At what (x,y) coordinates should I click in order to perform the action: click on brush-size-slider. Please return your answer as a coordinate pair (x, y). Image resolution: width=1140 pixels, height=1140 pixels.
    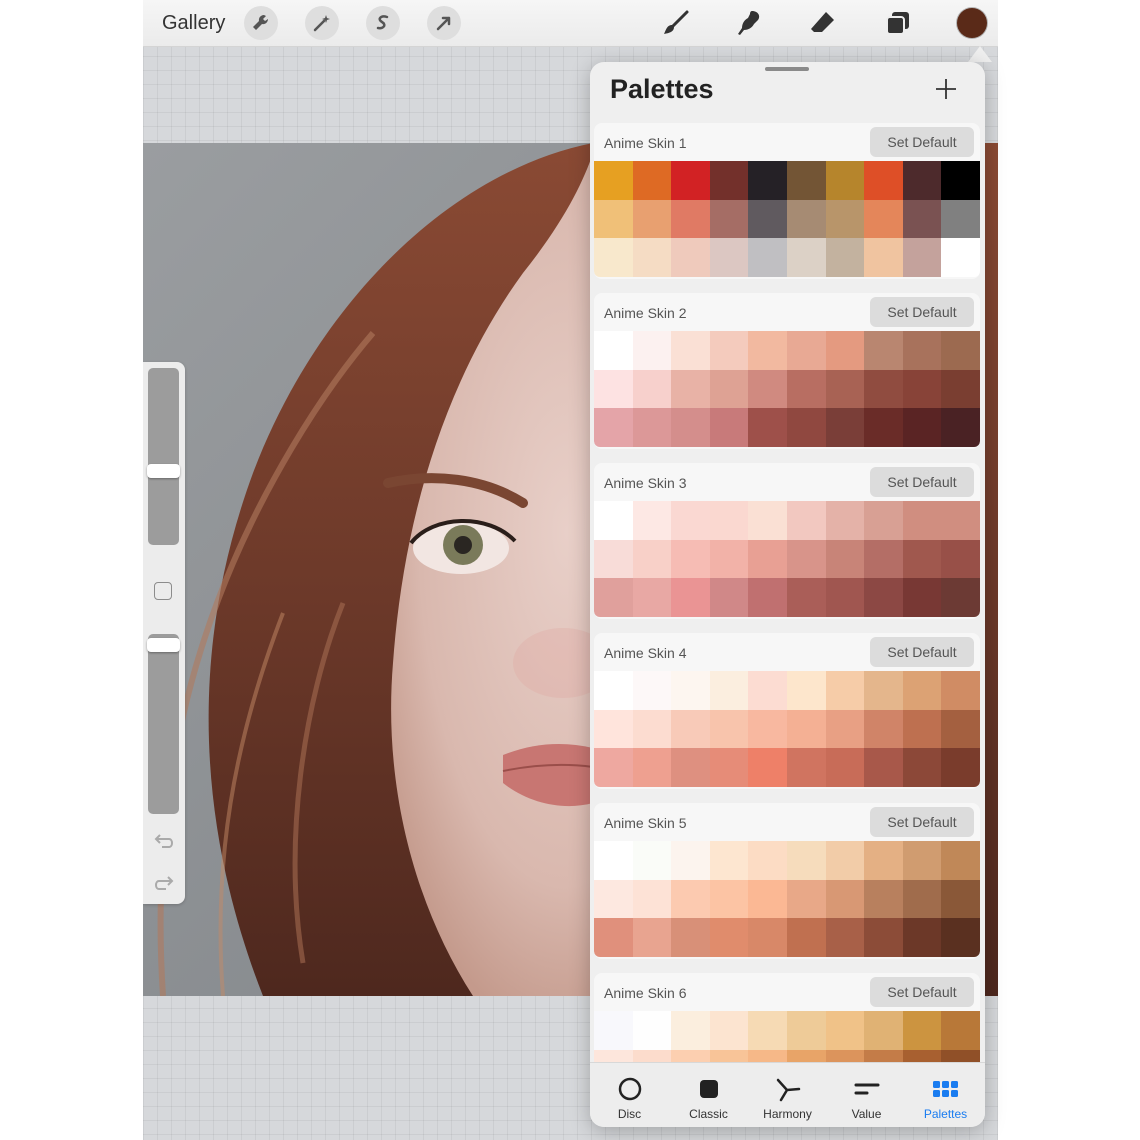
    Looking at the image, I should click on (163, 456).